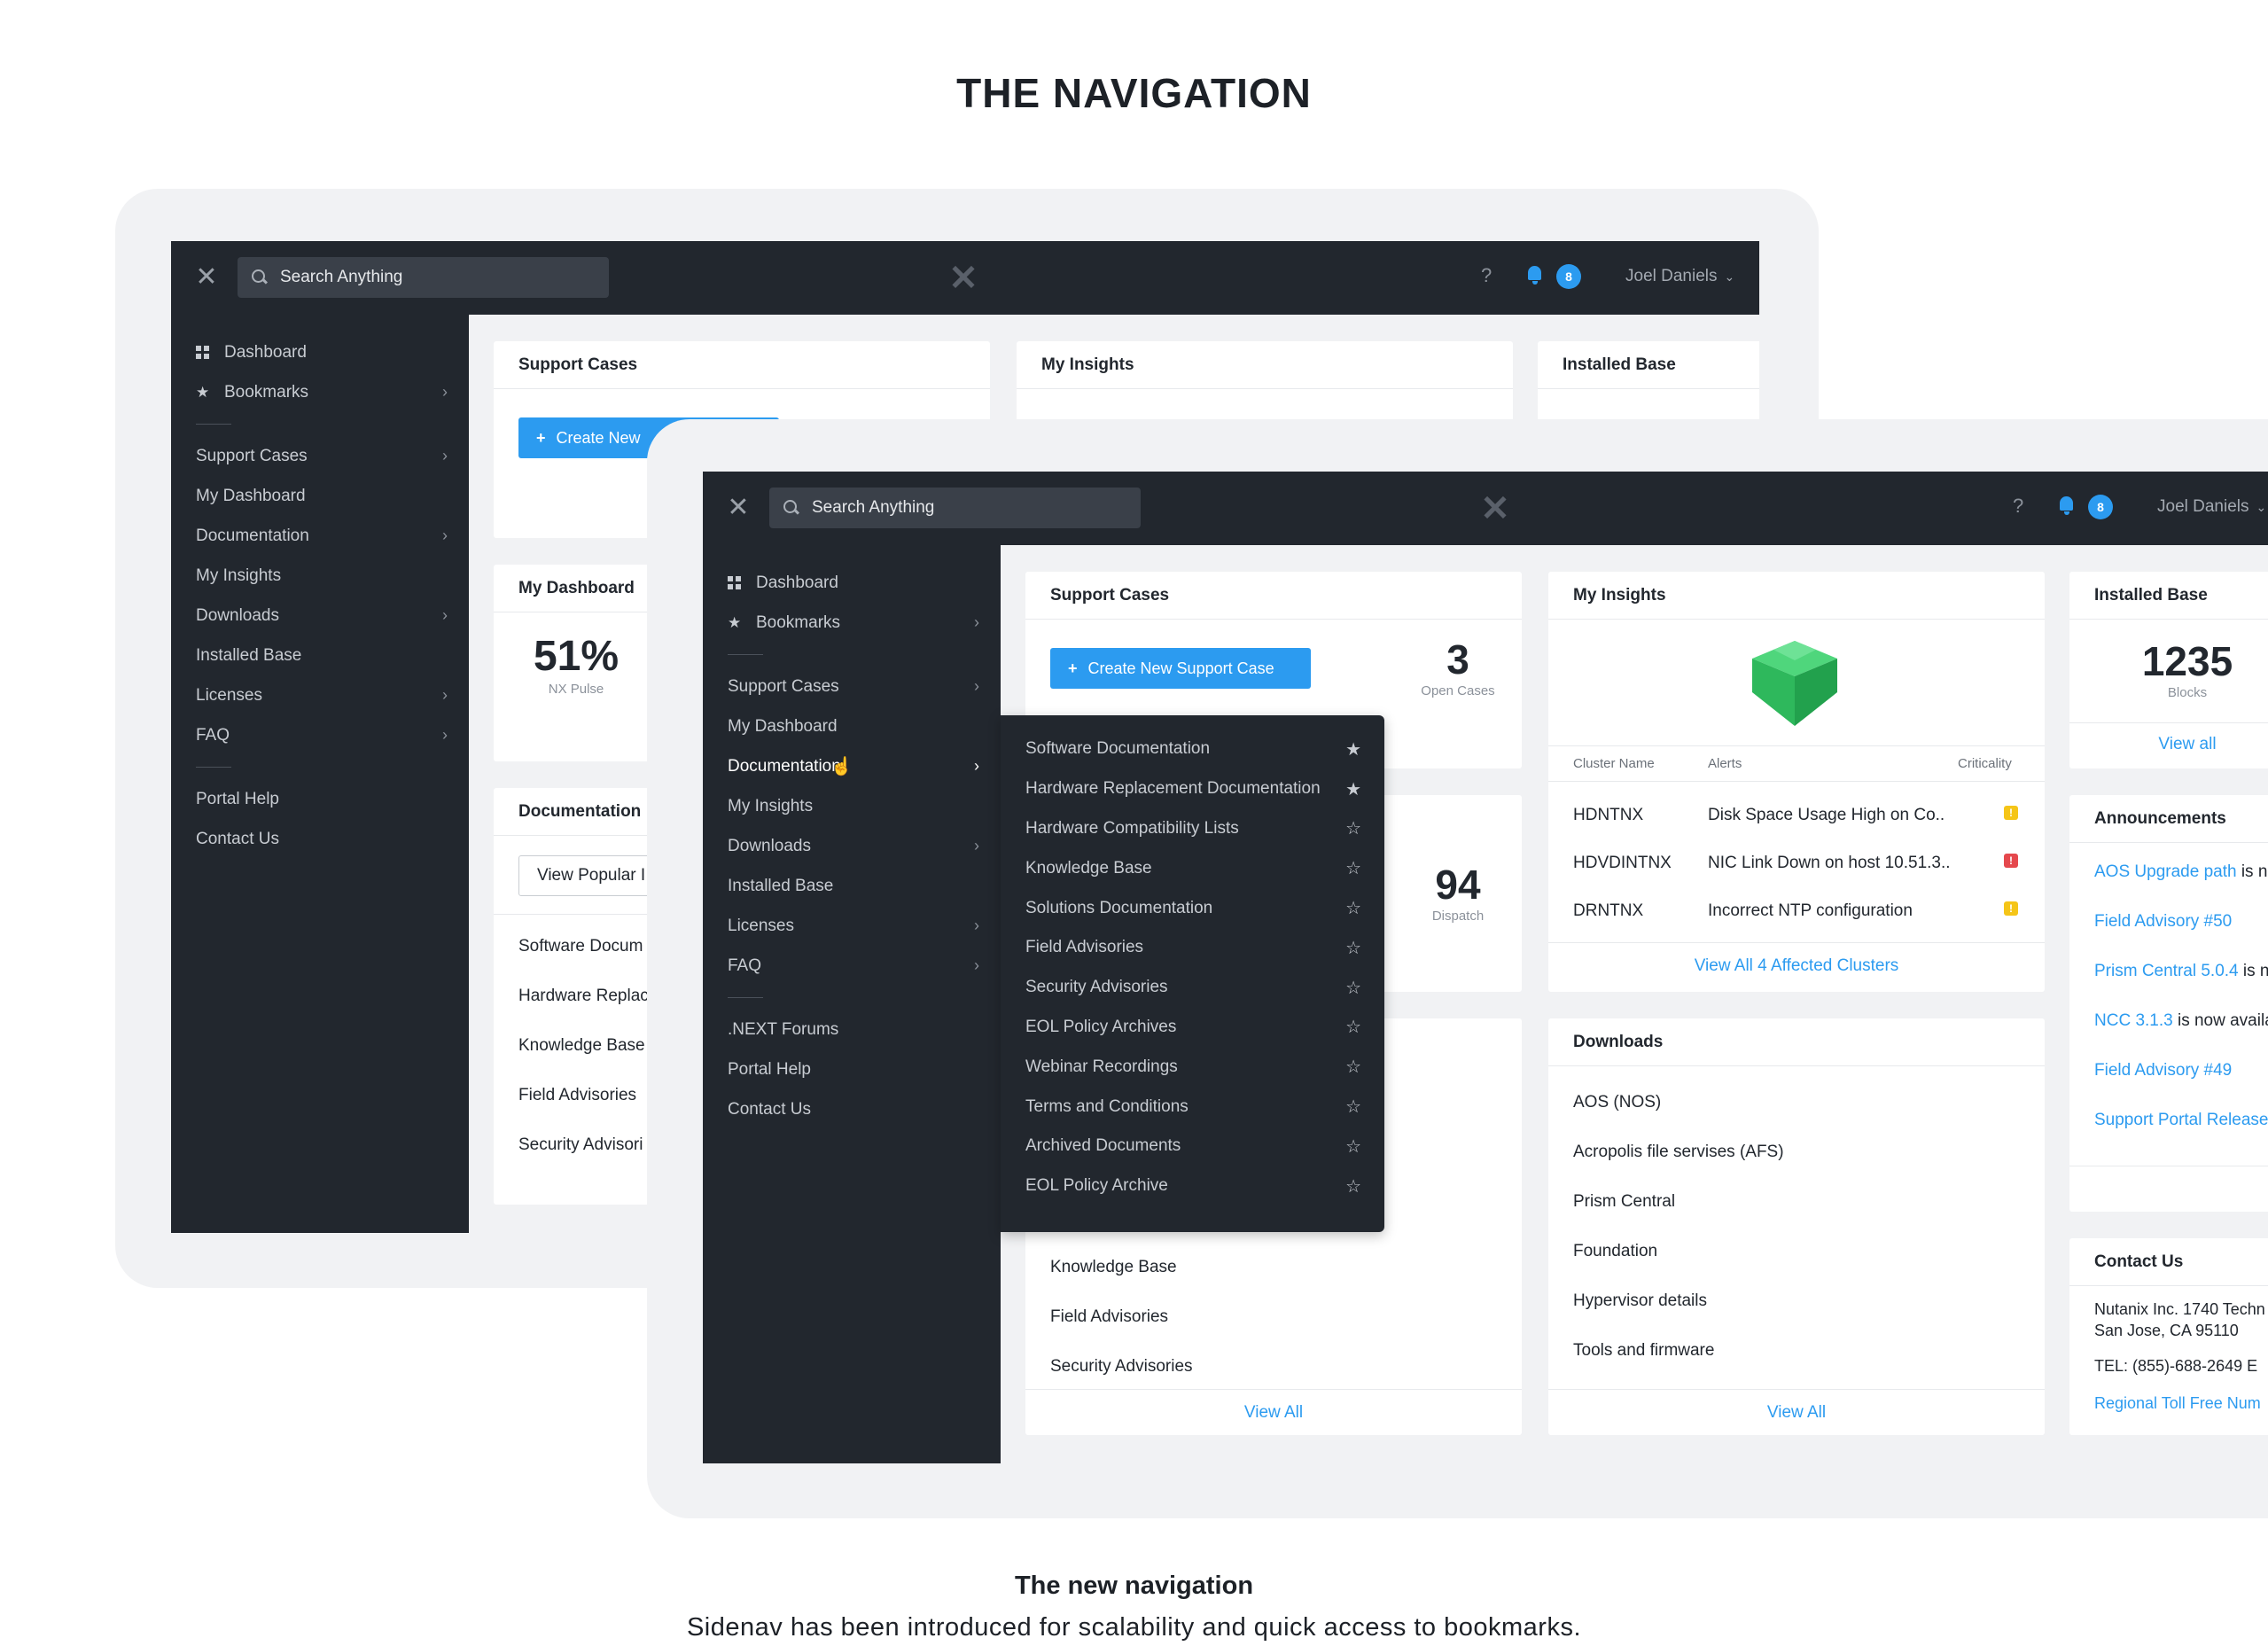 This screenshot has width=2268, height=1646. Describe the element at coordinates (580, 1145) in the screenshot. I see `list-item: Security Advisori` at that location.